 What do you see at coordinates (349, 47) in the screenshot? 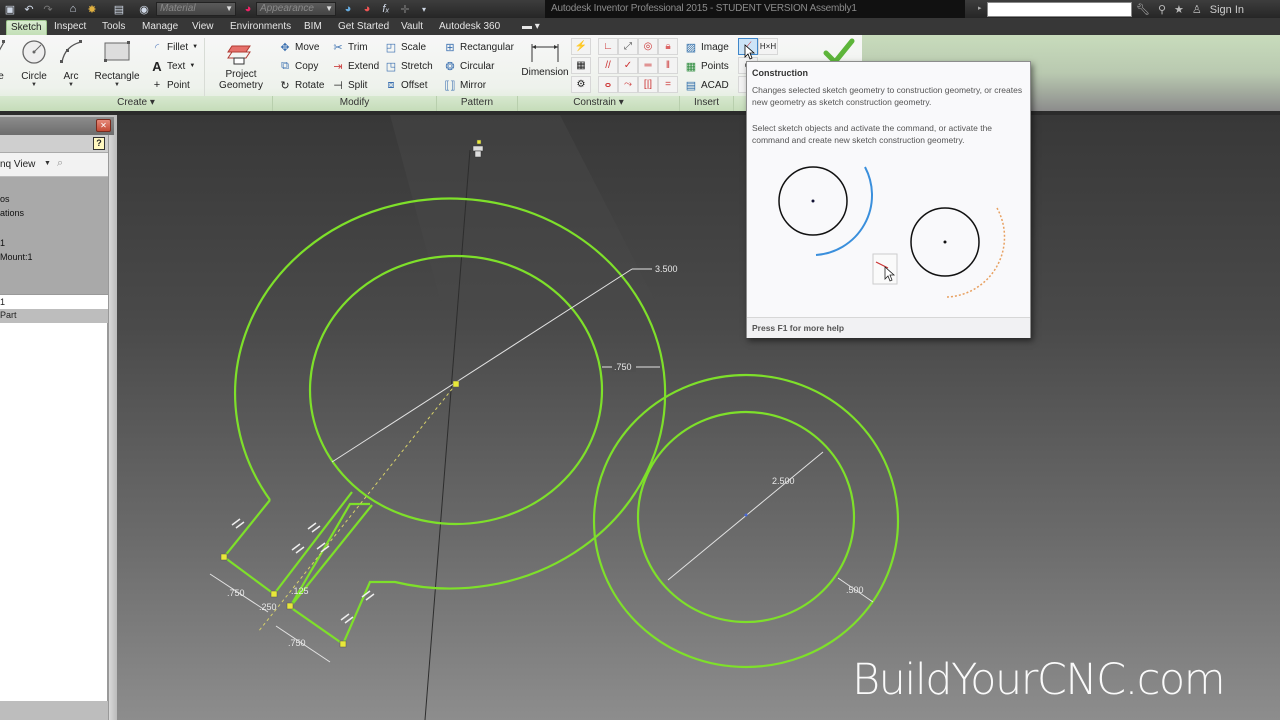
I see `trim-button: ✂ Trim` at bounding box center [349, 47].